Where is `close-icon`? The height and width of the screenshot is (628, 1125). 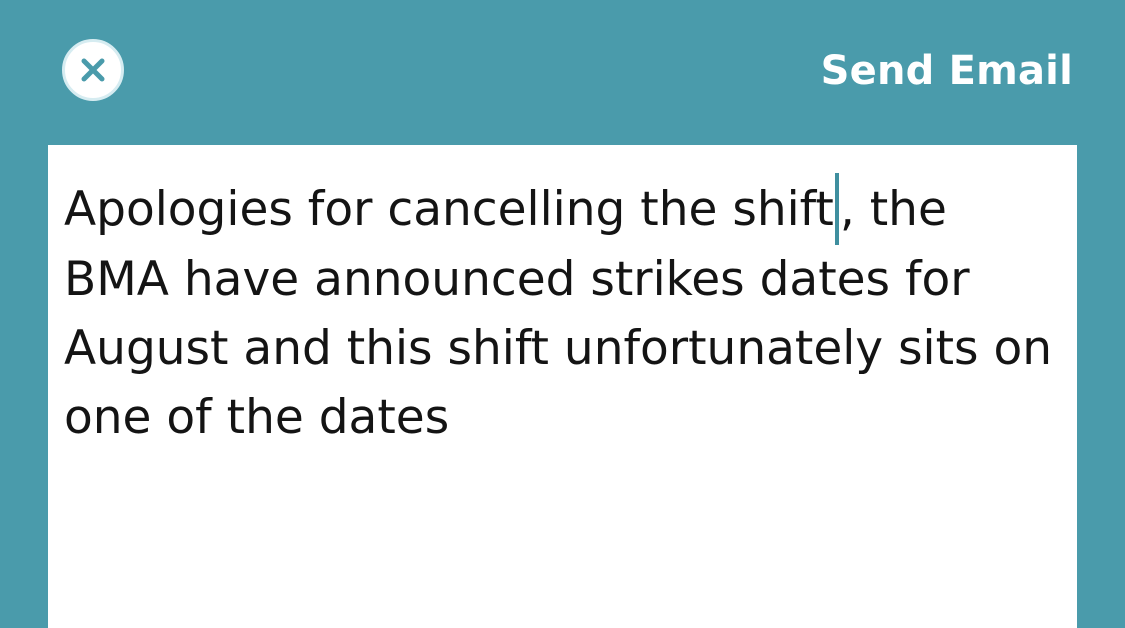
close-icon is located at coordinates (93, 70).